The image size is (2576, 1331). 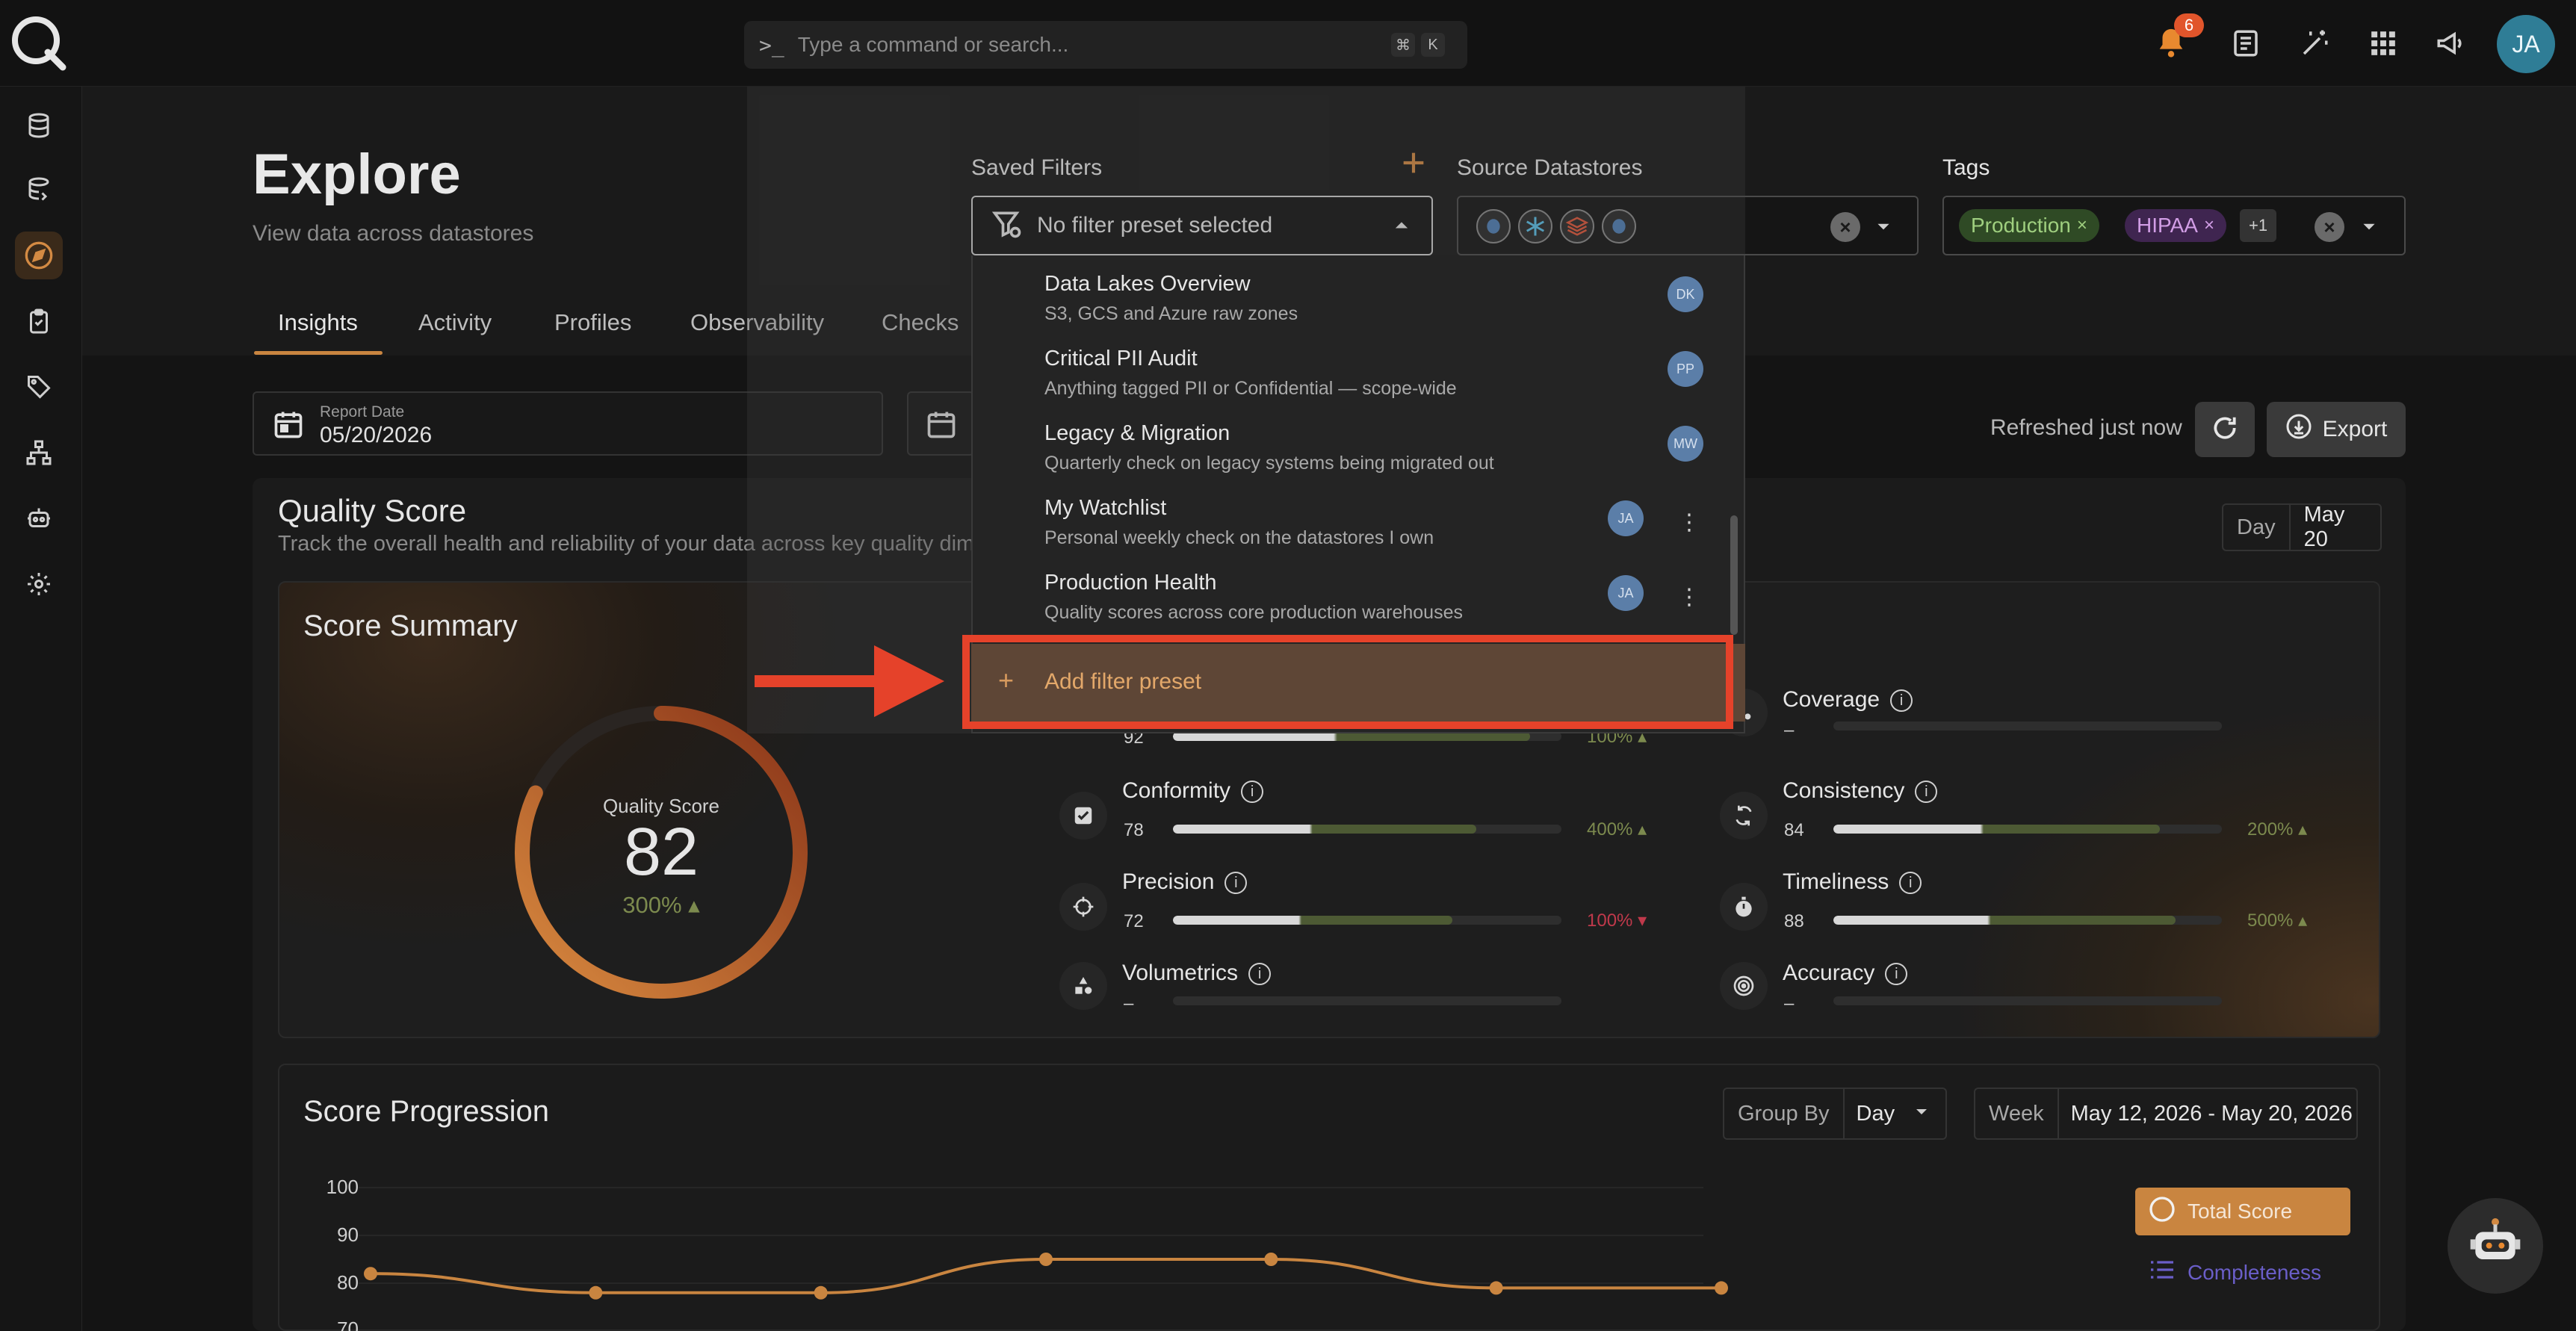 What do you see at coordinates (1642, 920) in the screenshot?
I see `trend-down-icon: ▾` at bounding box center [1642, 920].